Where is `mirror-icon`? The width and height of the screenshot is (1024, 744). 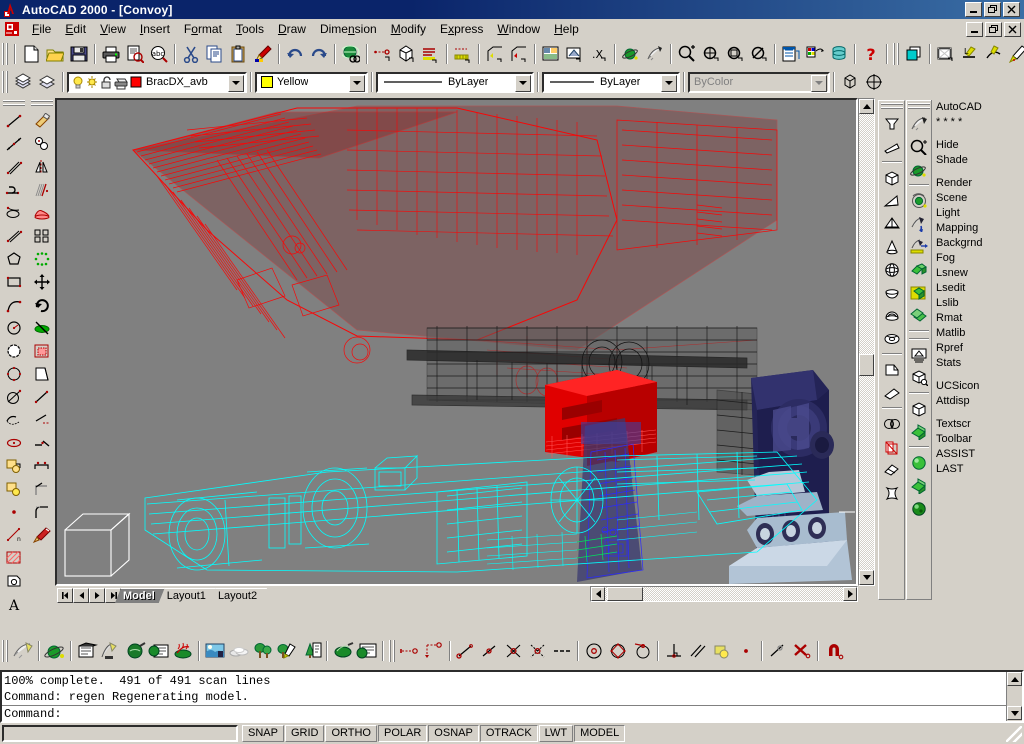 mirror-icon is located at coordinates (42, 166).